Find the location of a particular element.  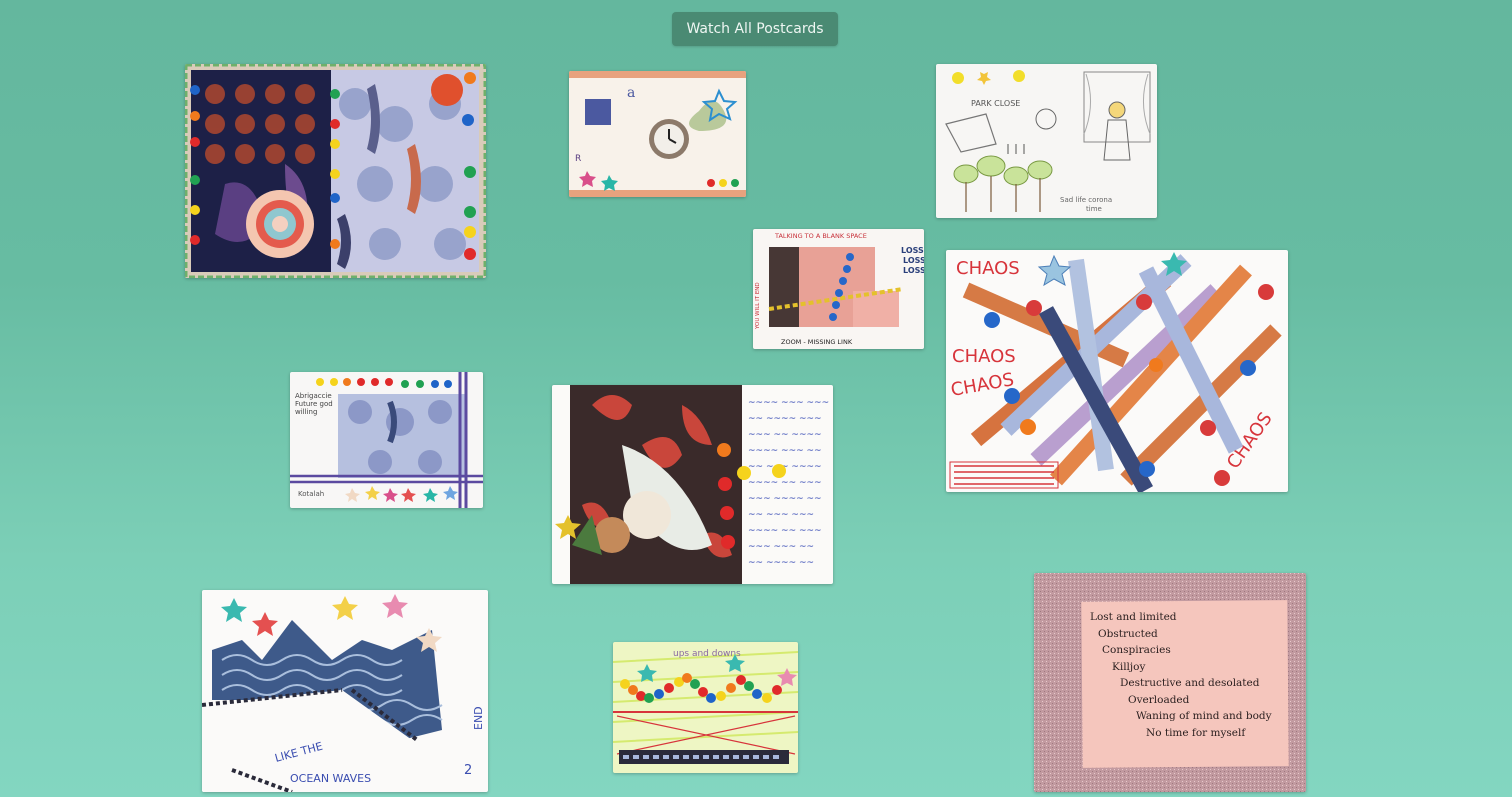

postcard-collage-clock: a R is located at coordinates (657, 134).